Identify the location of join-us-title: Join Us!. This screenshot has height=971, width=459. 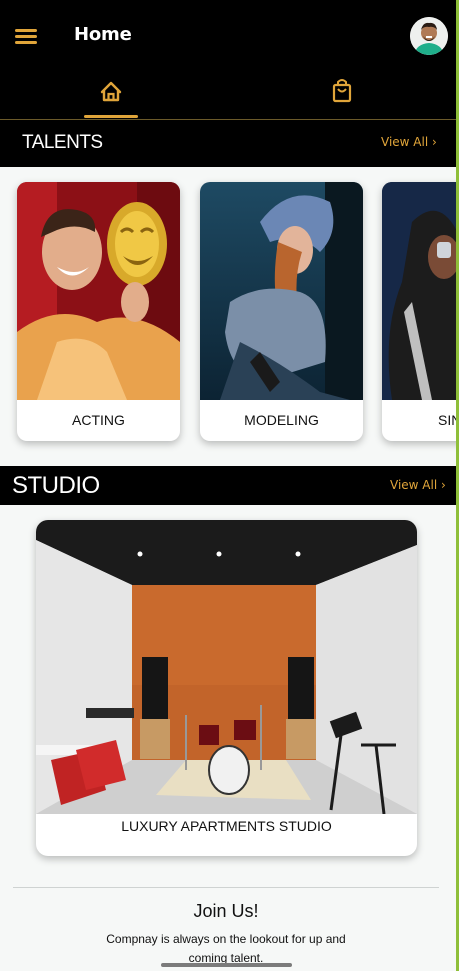
(226, 911).